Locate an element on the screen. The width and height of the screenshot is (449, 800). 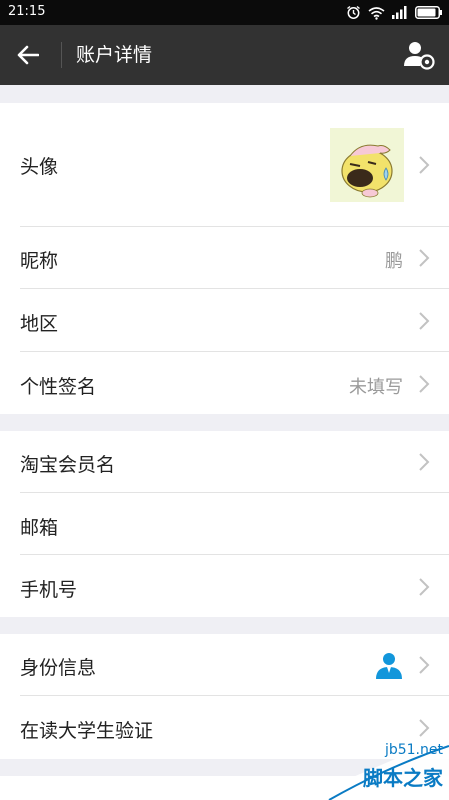
watermark: jb51.net 脚本之家 is located at coordinates (374, 768).